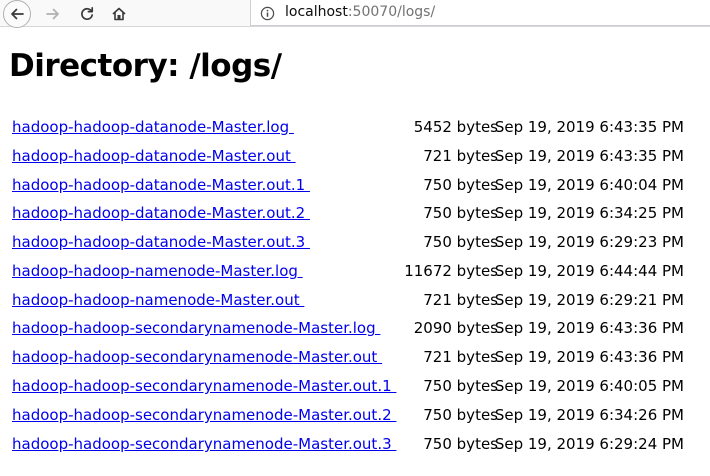 This screenshot has height=476, width=710. I want to click on file-date: Sep 19, 2019 6:29:24 PM, so click(589, 444).